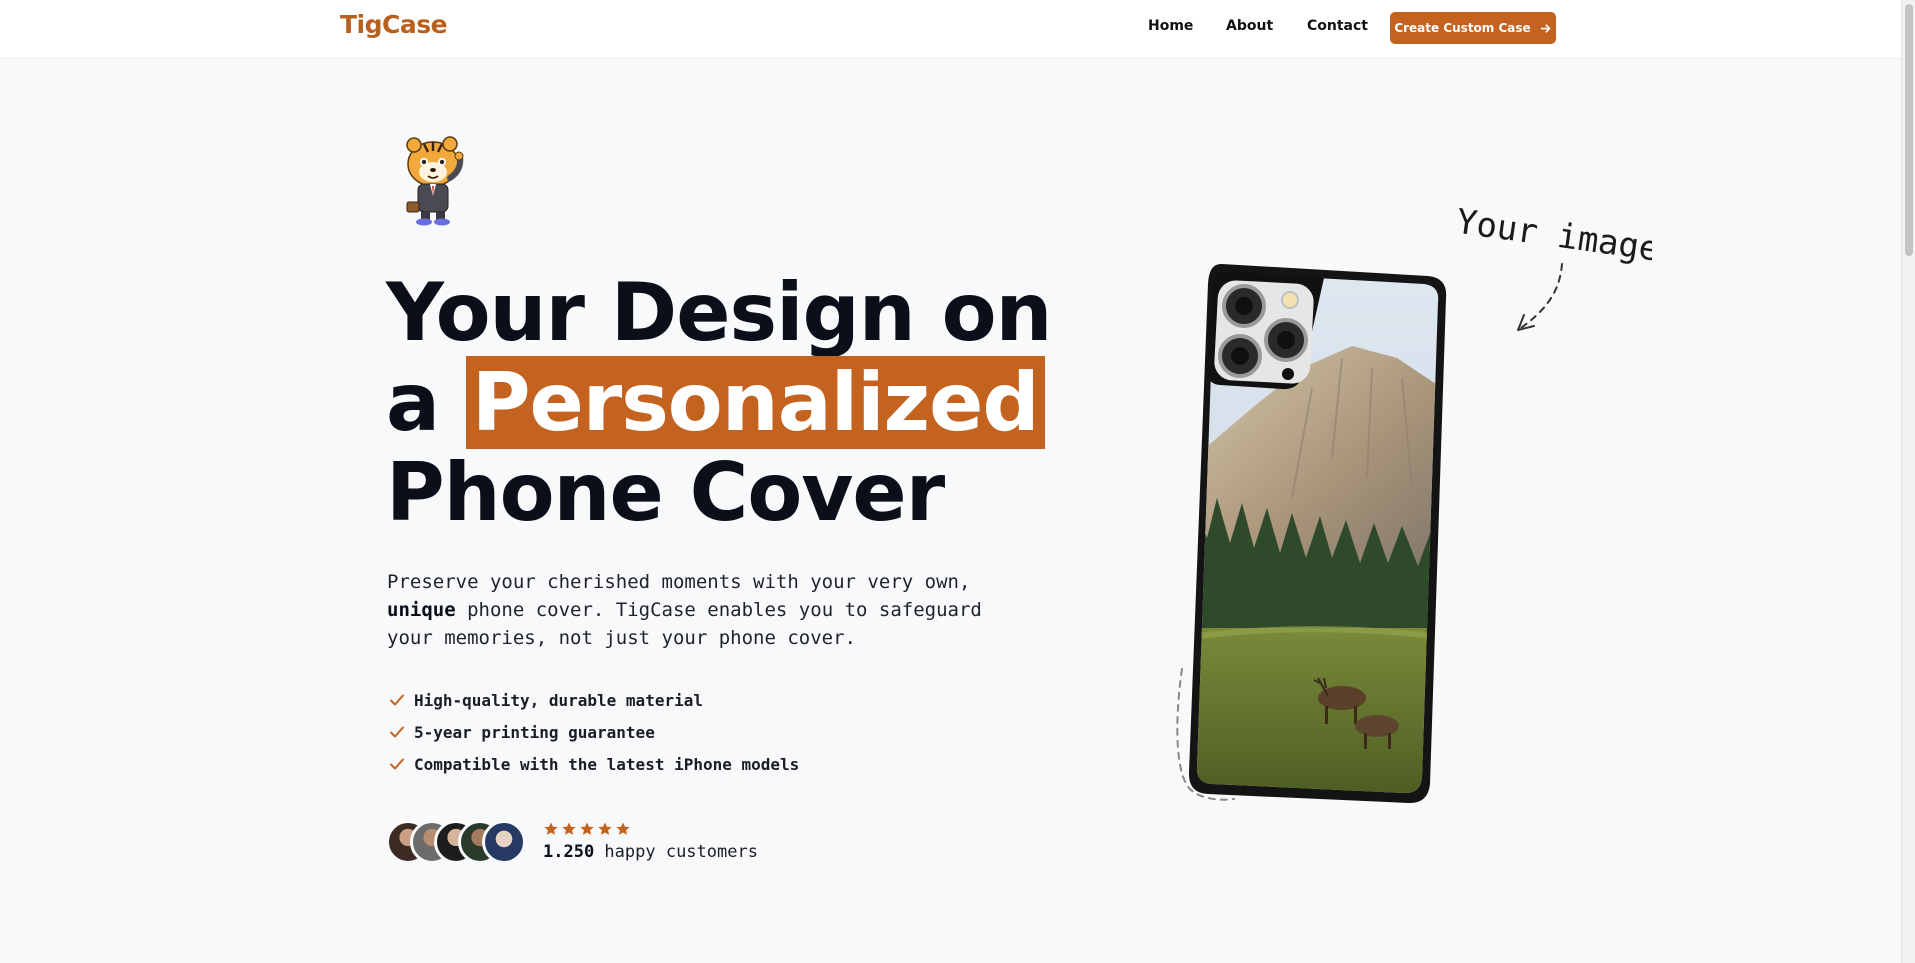 The image size is (1915, 963). Describe the element at coordinates (755, 402) in the screenshot. I see `hero-title-highlight: Personalized` at that location.